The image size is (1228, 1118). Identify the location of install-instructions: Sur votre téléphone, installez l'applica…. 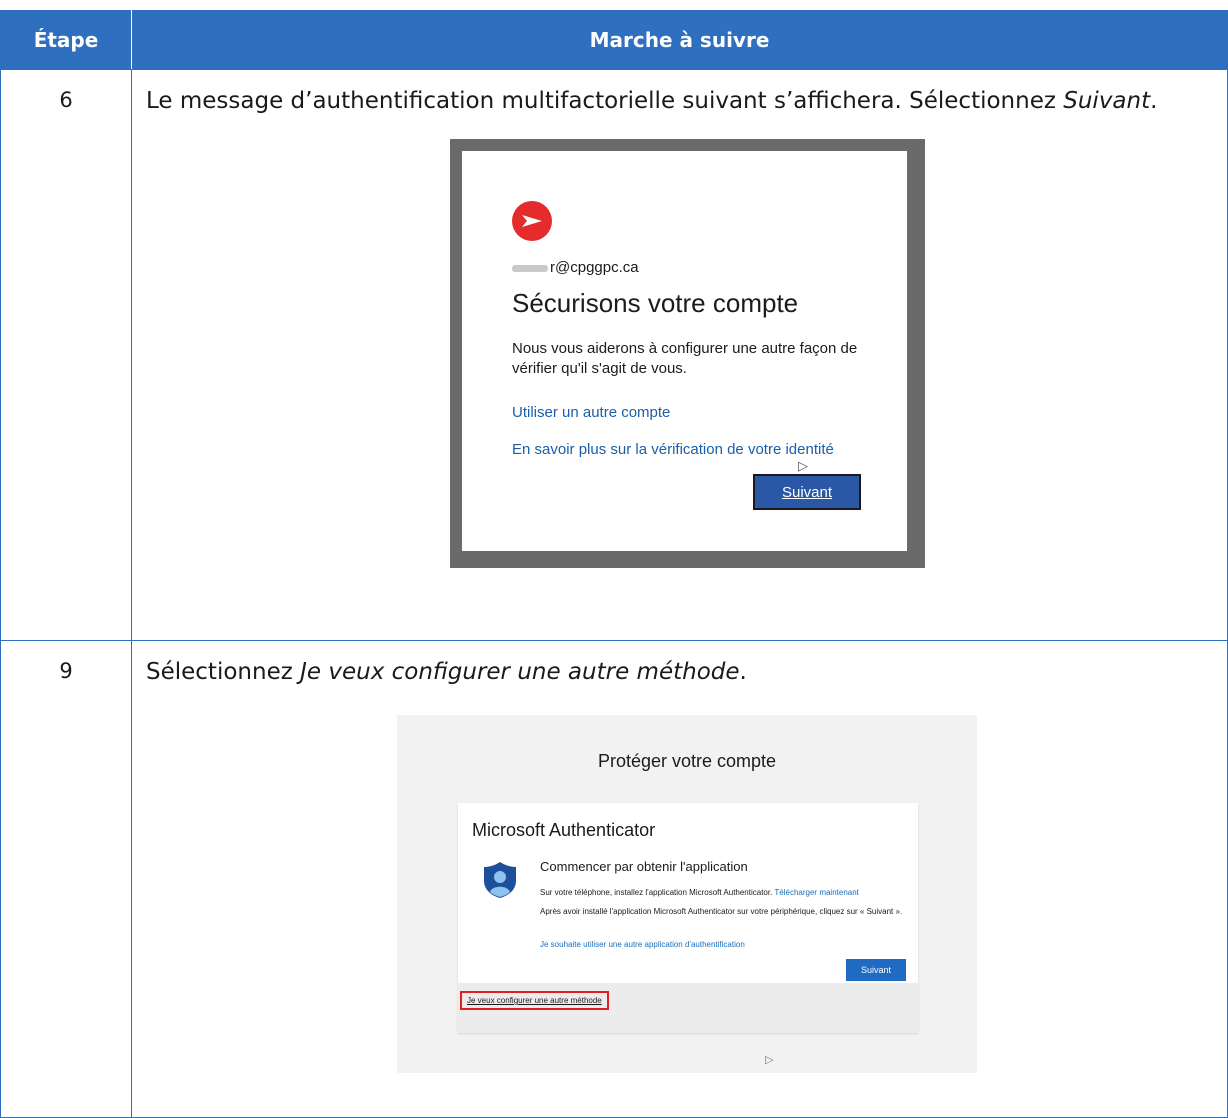
(699, 892).